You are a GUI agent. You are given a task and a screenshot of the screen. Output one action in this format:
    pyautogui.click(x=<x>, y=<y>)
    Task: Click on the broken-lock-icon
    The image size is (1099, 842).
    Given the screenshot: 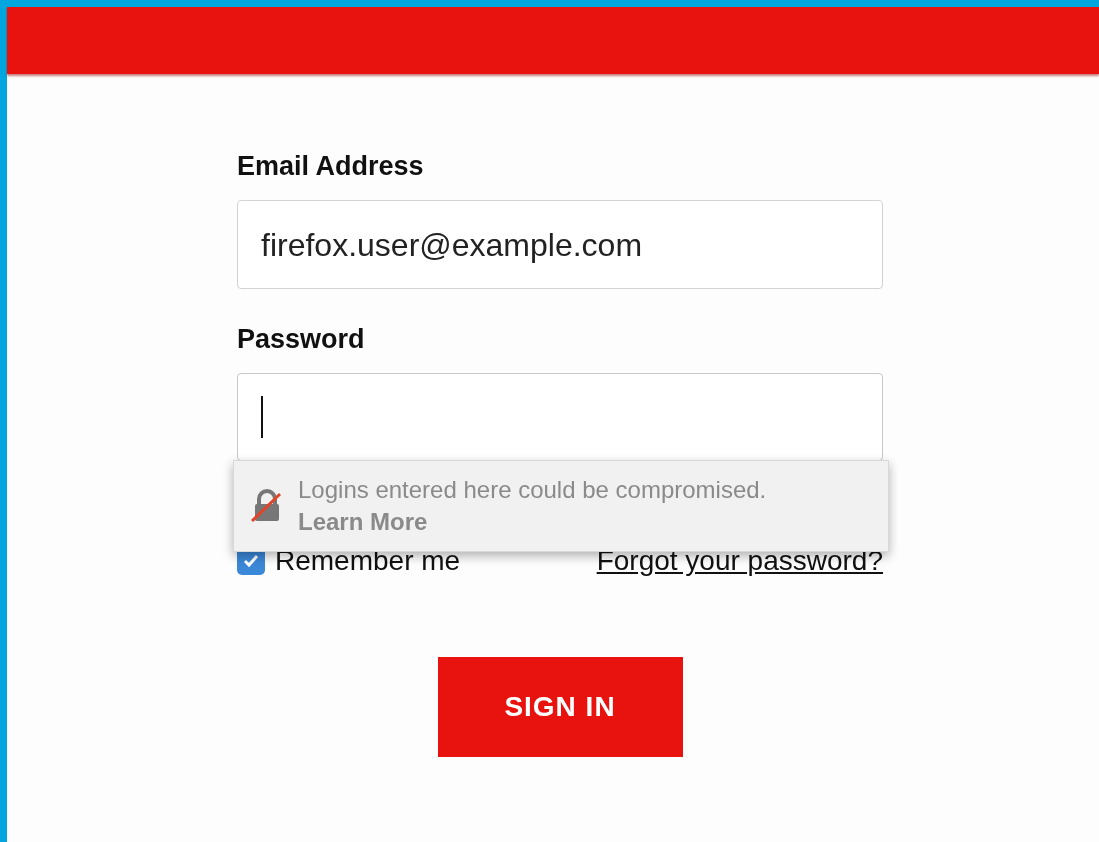 What is the action you would take?
    pyautogui.click(x=267, y=506)
    